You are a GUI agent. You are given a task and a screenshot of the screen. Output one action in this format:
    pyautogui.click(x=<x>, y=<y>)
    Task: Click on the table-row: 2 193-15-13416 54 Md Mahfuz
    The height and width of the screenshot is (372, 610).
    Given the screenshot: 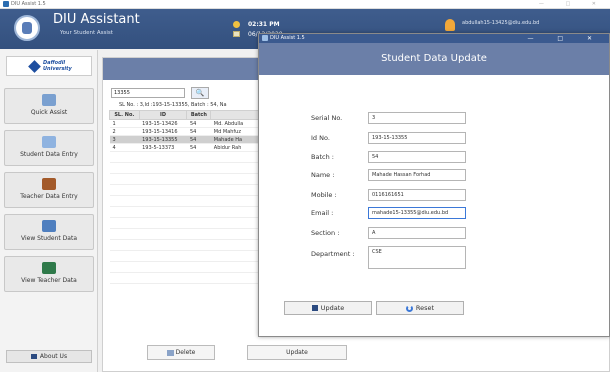 What is the action you would take?
    pyautogui.click(x=185, y=131)
    